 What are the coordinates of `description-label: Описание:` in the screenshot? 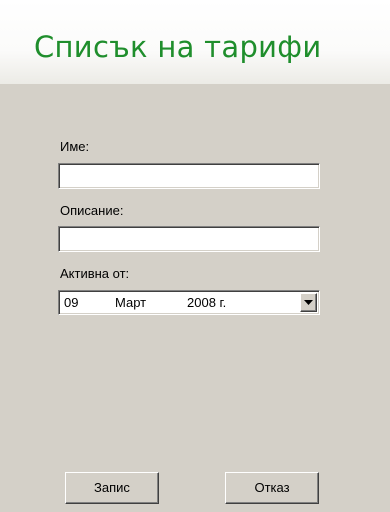 It's located at (92, 210).